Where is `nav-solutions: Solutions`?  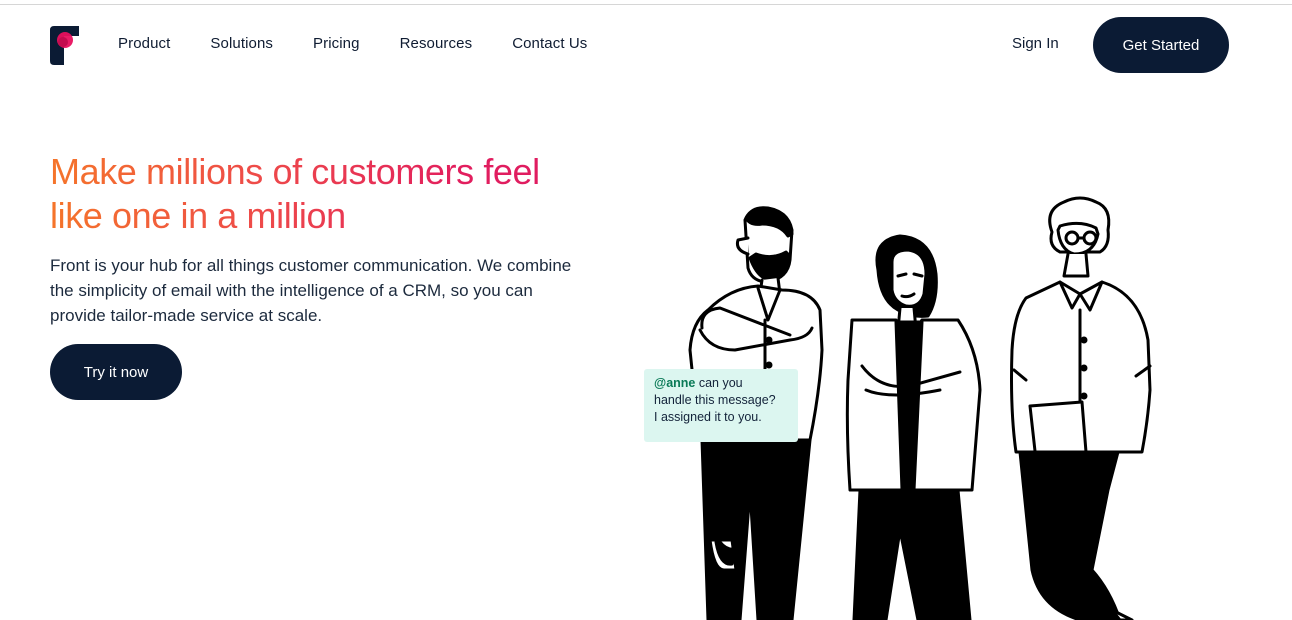
nav-solutions: Solutions is located at coordinates (241, 43).